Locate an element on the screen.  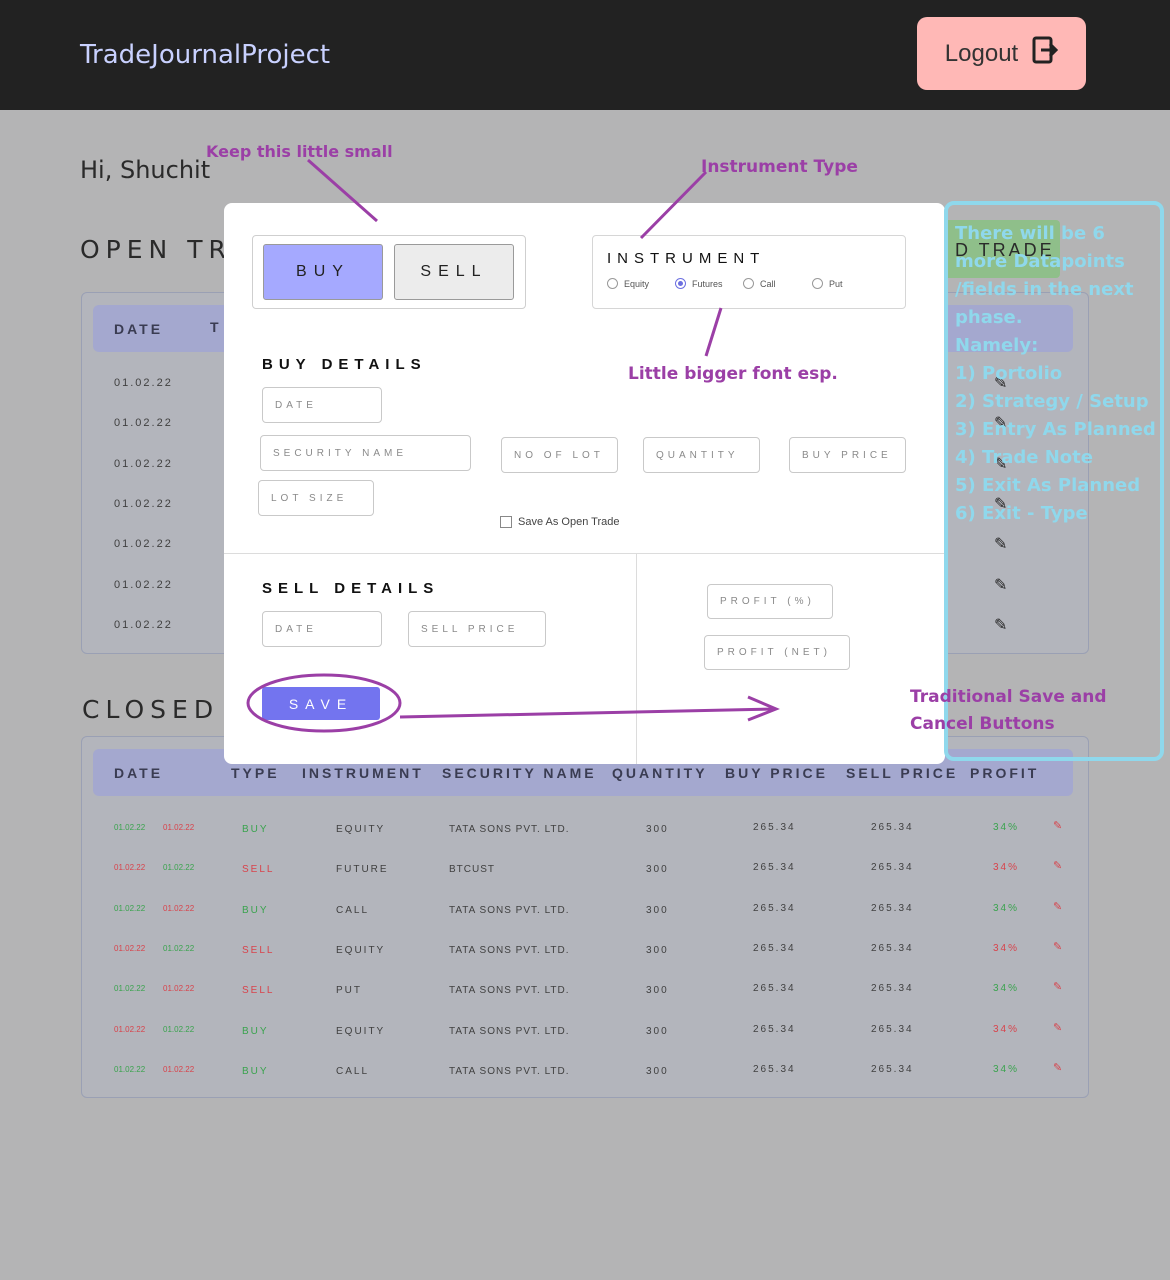
annotation-line: There will be 6 is located at coordinates (1030, 233).